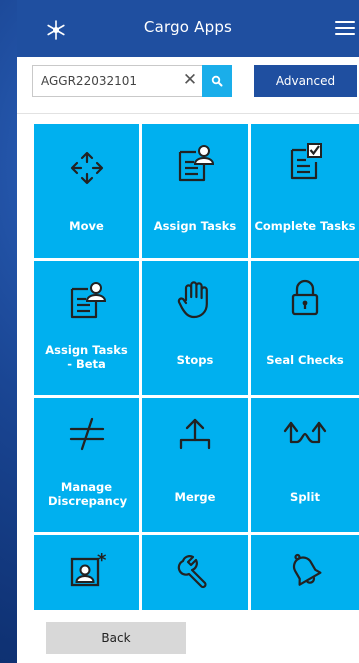 The height and width of the screenshot is (663, 359). What do you see at coordinates (305, 81) in the screenshot?
I see `advanced-button: Advanced` at bounding box center [305, 81].